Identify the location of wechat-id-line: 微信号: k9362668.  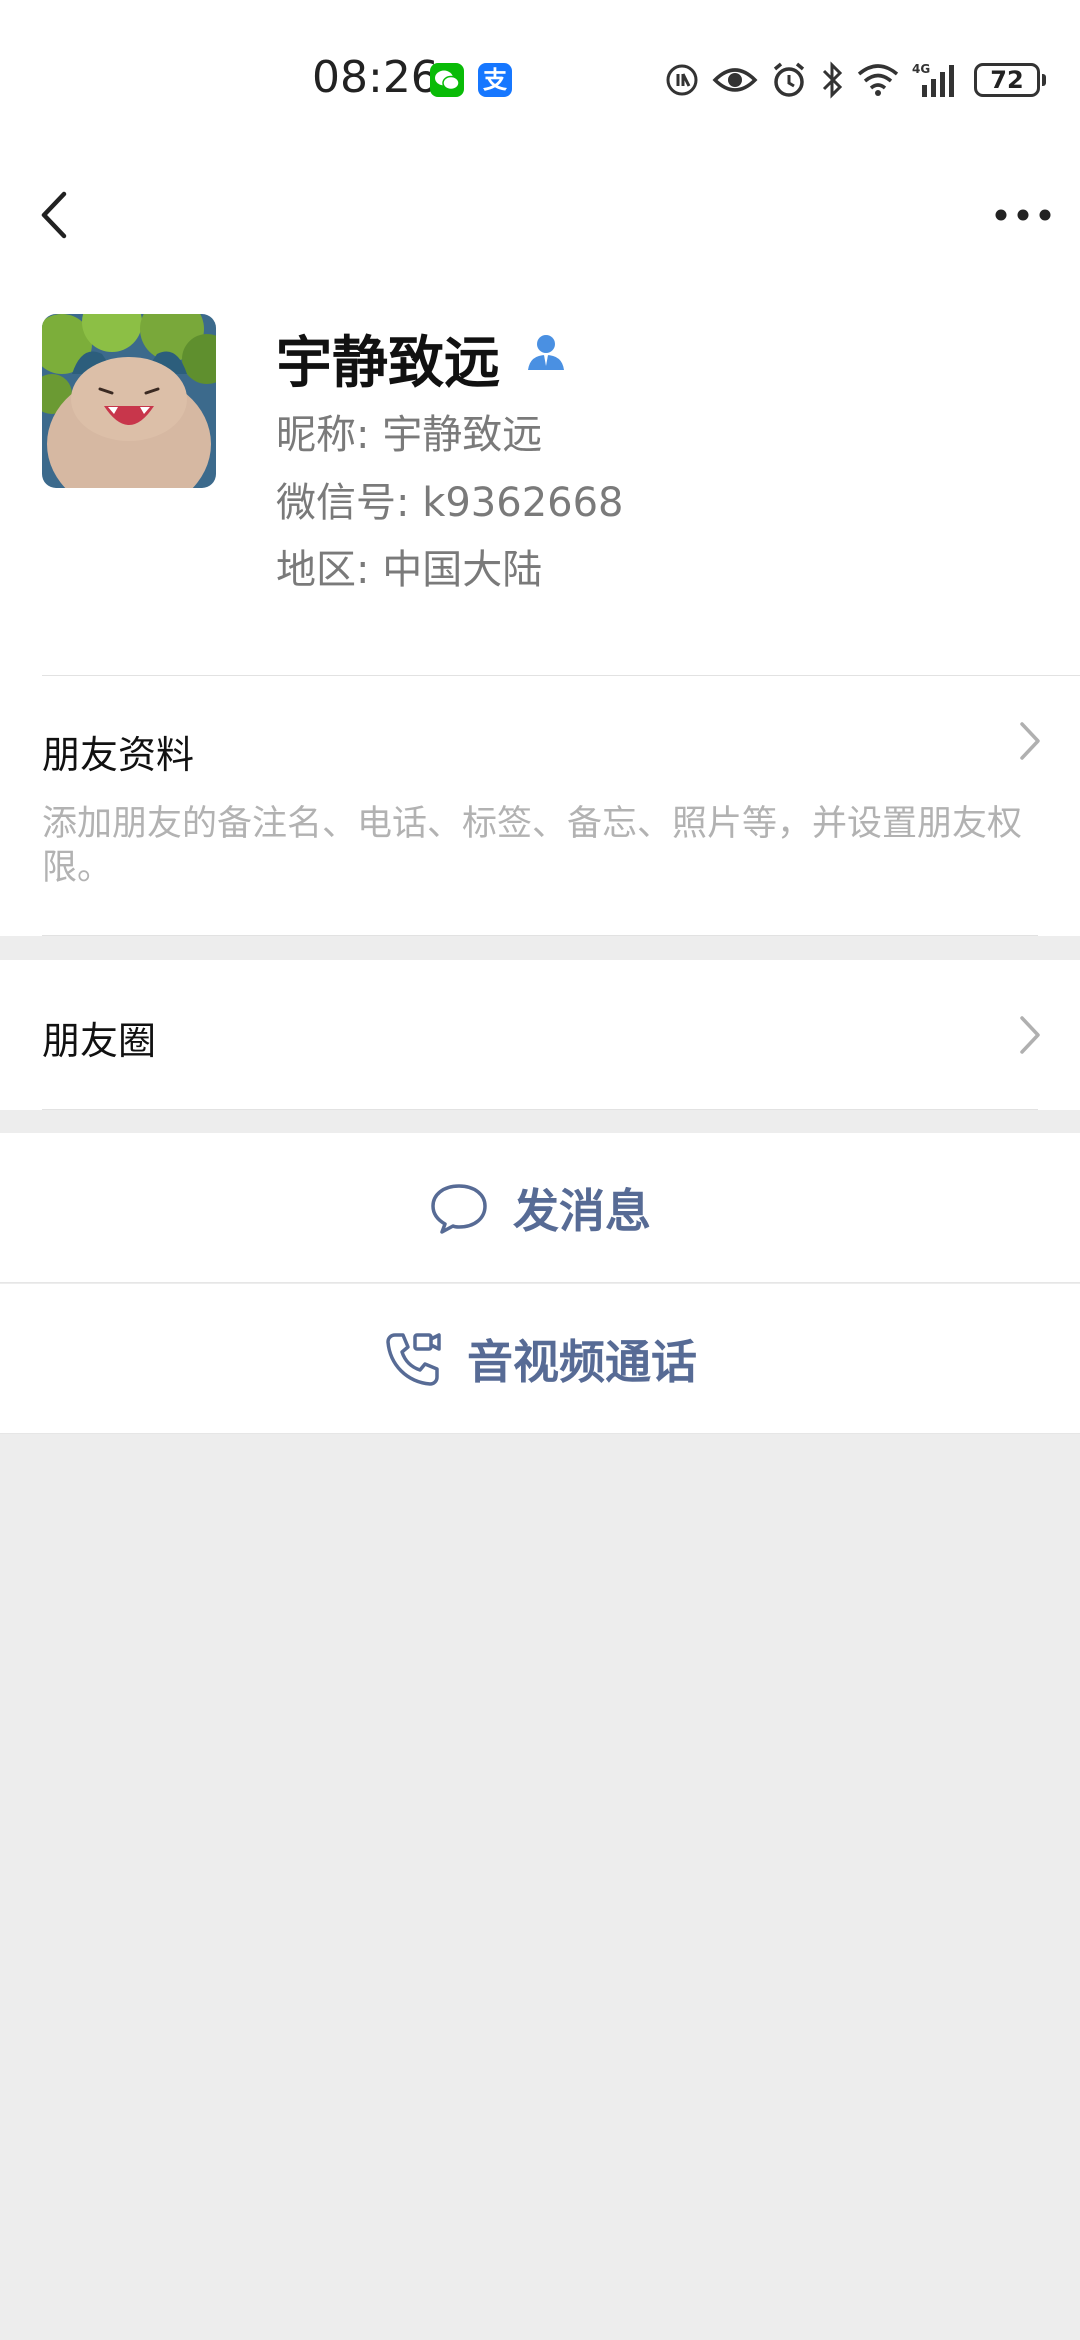
(450, 499).